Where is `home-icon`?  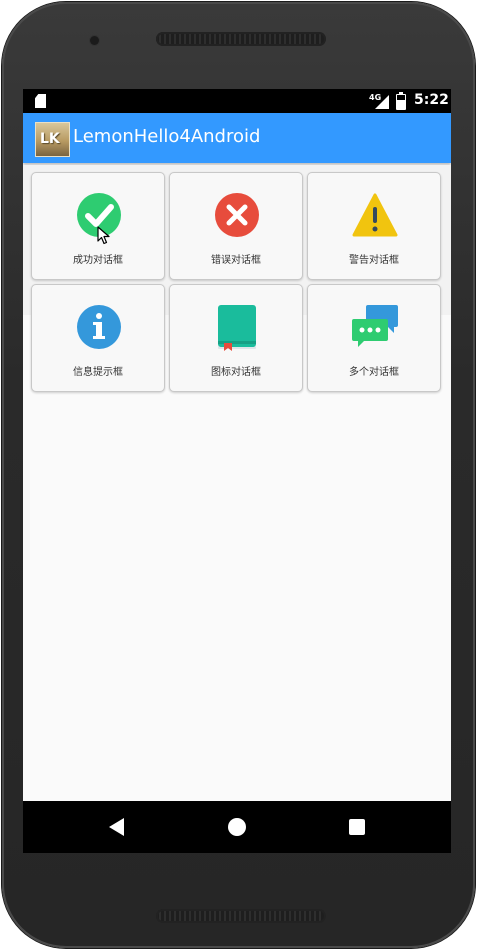
home-icon is located at coordinates (237, 827).